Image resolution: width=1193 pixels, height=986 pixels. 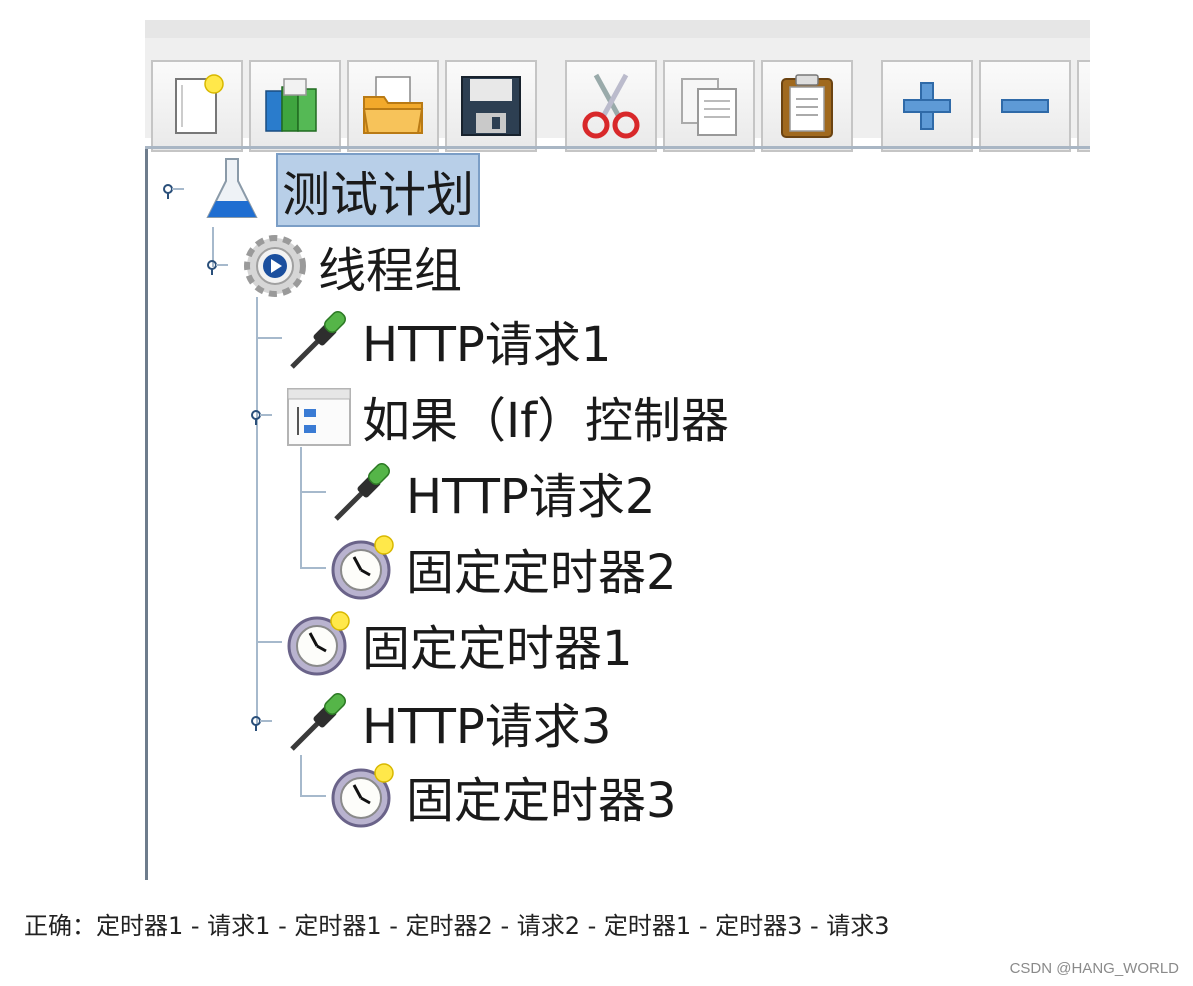 What do you see at coordinates (319, 417) in the screenshot?
I see `if-controller-icon` at bounding box center [319, 417].